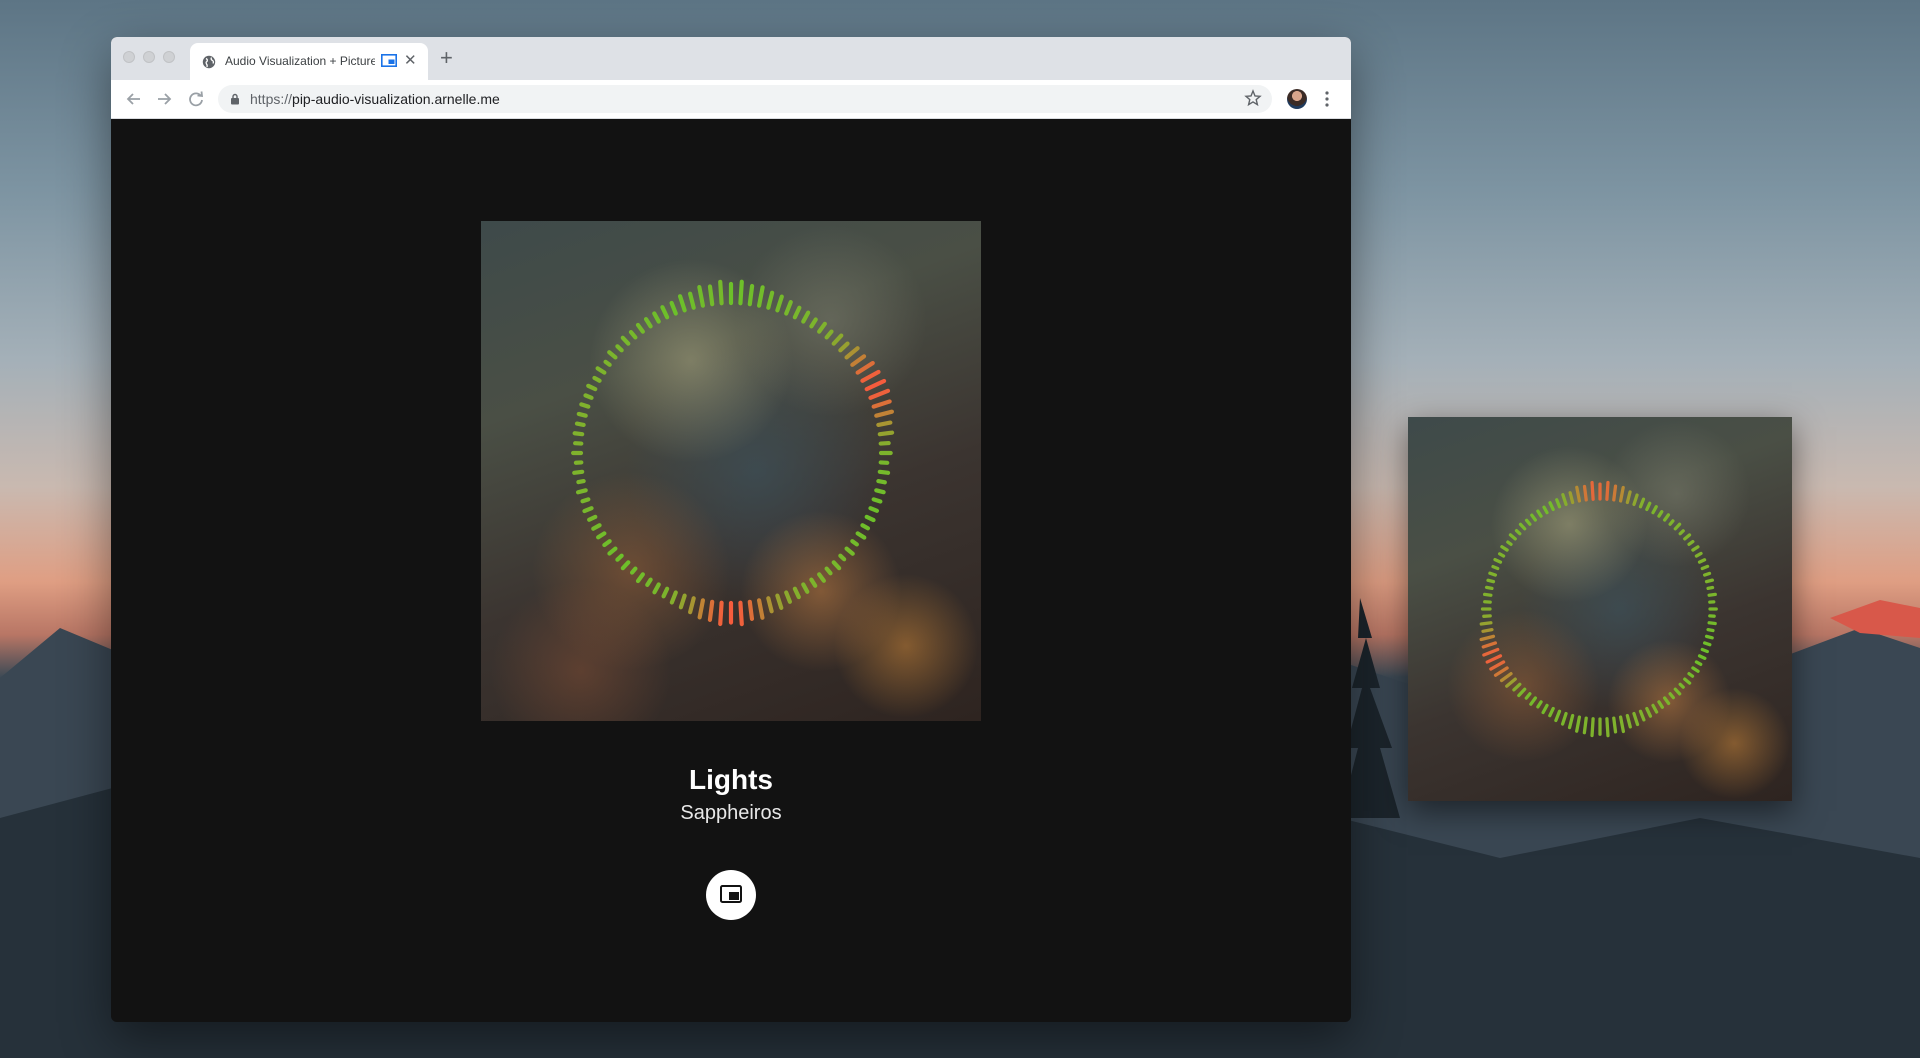  Describe the element at coordinates (1327, 99) in the screenshot. I see `kebab-menu-icon` at that location.